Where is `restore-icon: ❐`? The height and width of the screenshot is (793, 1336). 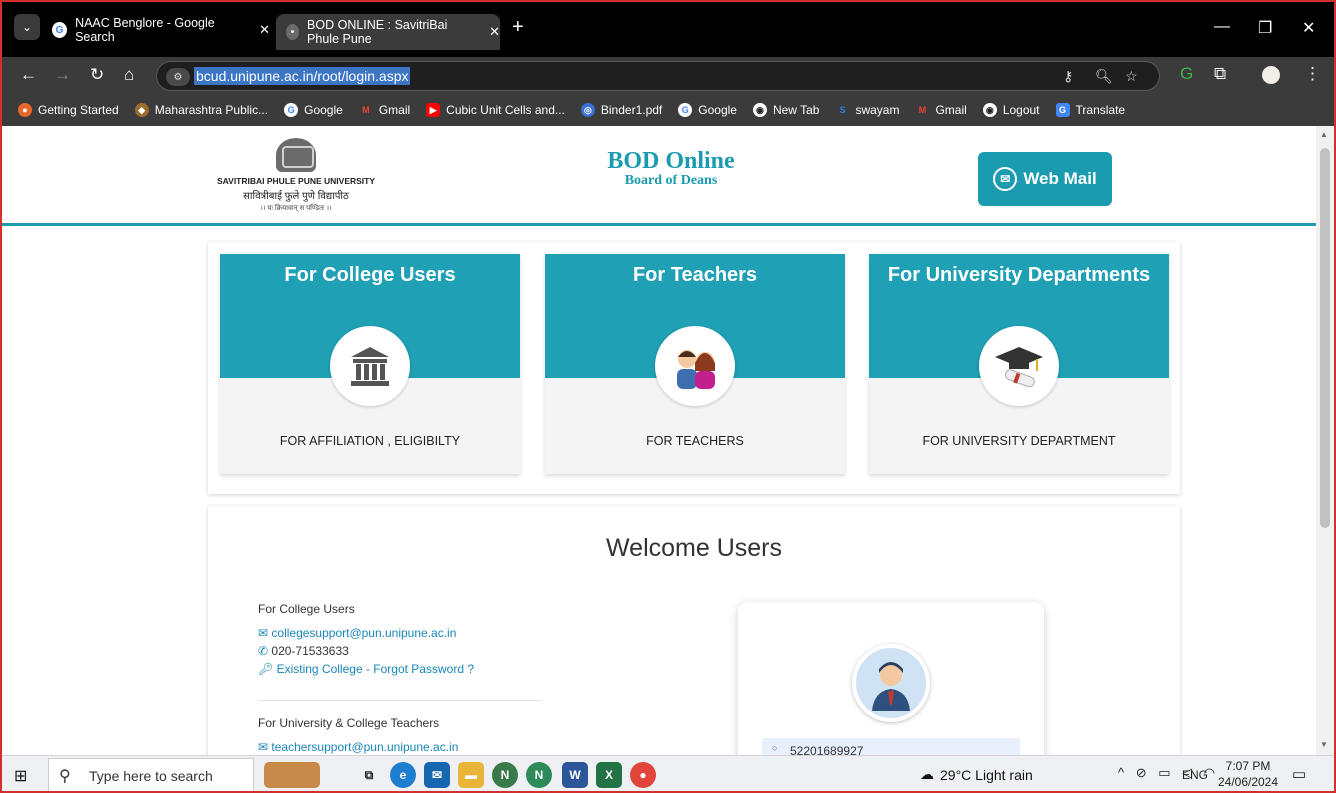 restore-icon: ❐ is located at coordinates (1265, 28).